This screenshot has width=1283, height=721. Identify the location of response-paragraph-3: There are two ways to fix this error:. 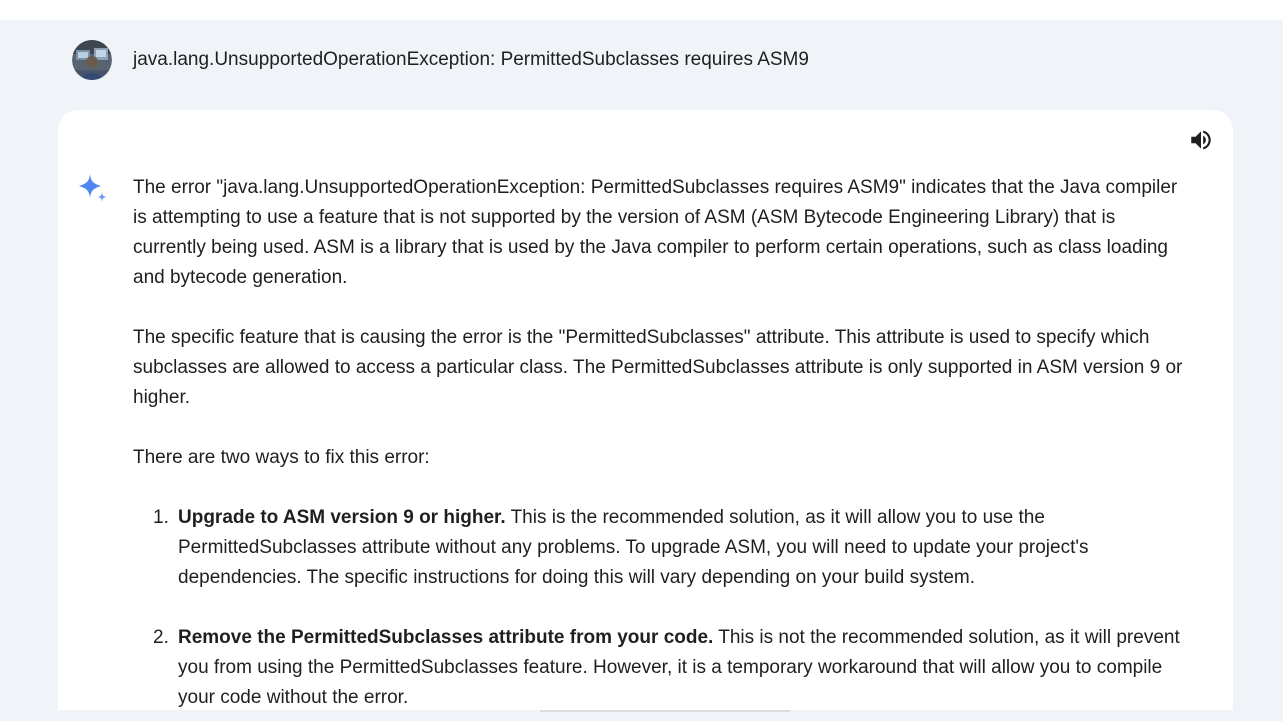
(281, 457).